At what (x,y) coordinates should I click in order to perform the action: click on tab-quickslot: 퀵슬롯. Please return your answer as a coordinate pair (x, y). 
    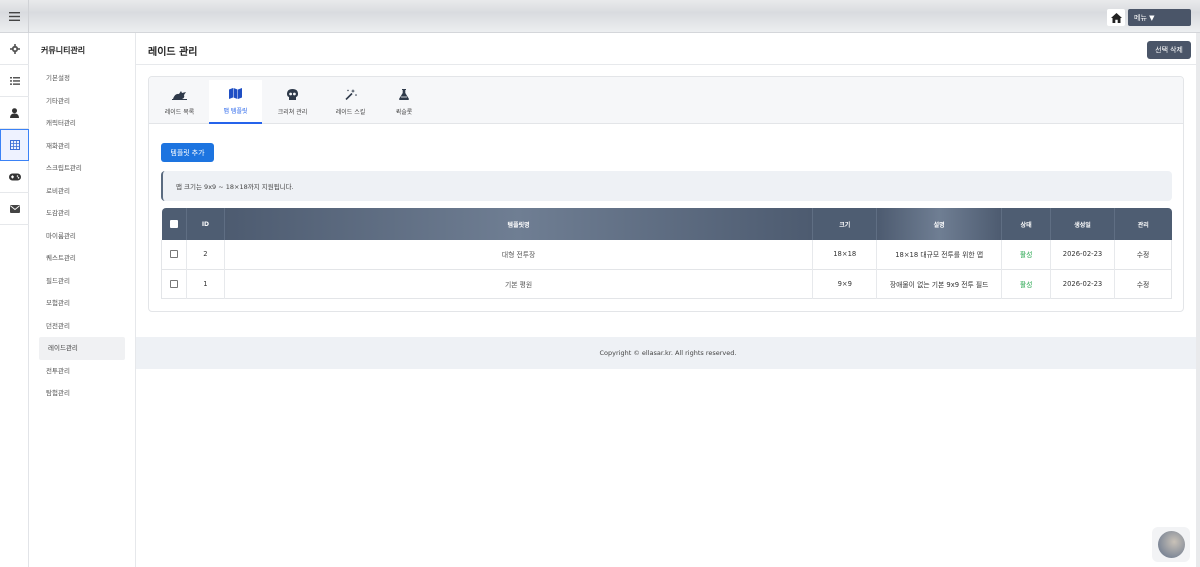
    Looking at the image, I should click on (404, 102).